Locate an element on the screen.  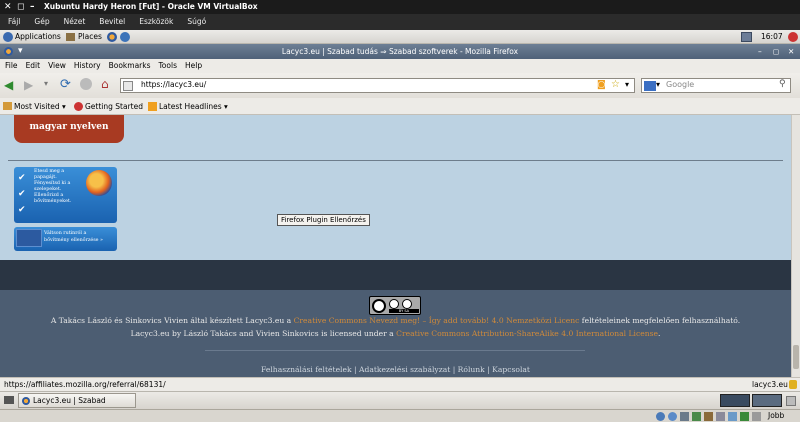
menu-tools: Tools is located at coordinates (168, 65).